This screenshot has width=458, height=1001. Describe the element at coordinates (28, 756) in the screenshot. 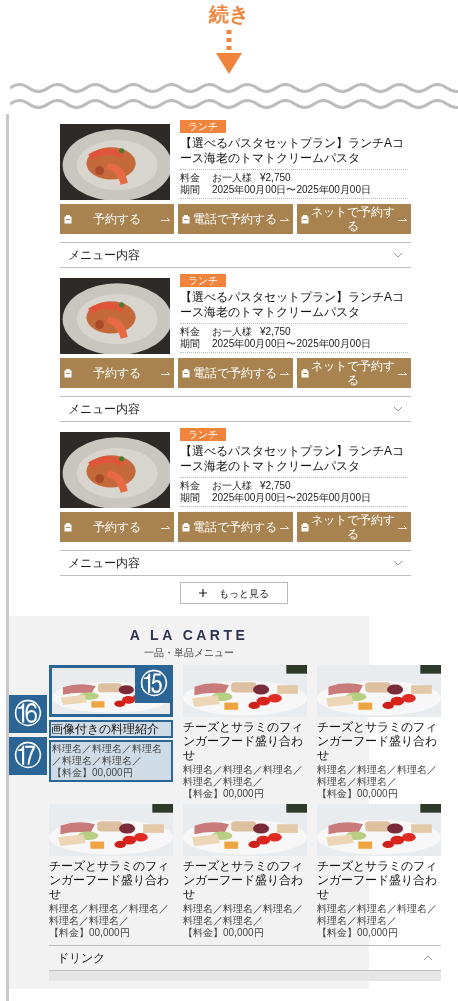

I see `callout-marker: ⑰` at that location.